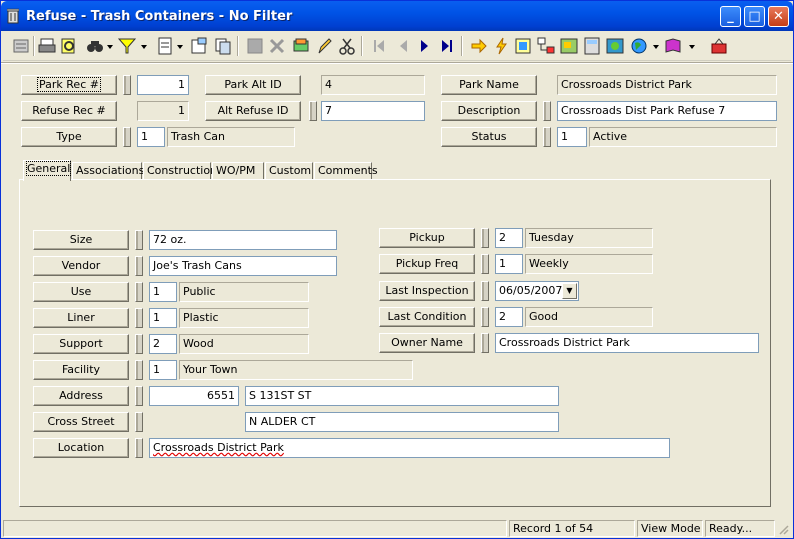 This screenshot has width=794, height=539. Describe the element at coordinates (324, 46) in the screenshot. I see `edit-icon` at that location.